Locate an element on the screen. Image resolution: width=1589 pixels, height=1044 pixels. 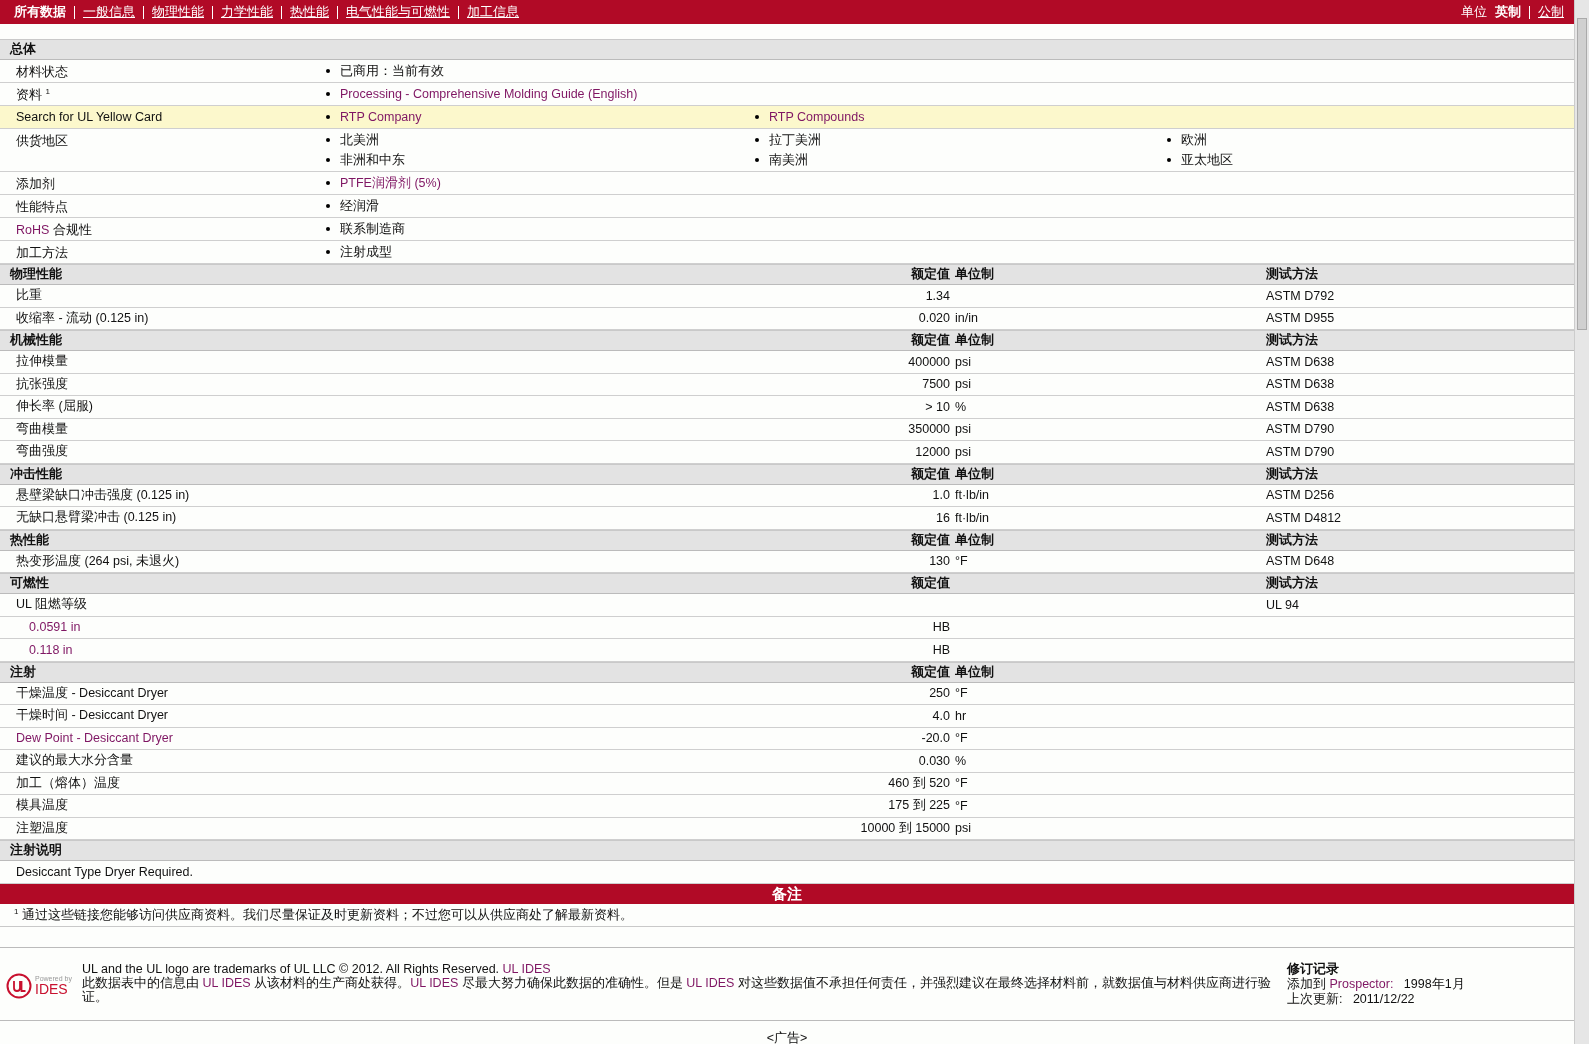
property-value: 0.020 is located at coordinates (934, 318).